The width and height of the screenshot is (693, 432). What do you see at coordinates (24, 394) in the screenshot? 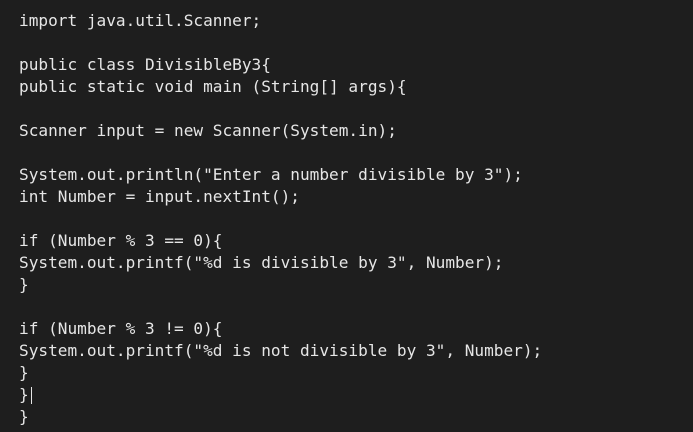
I see `code-line-text: }` at bounding box center [24, 394].